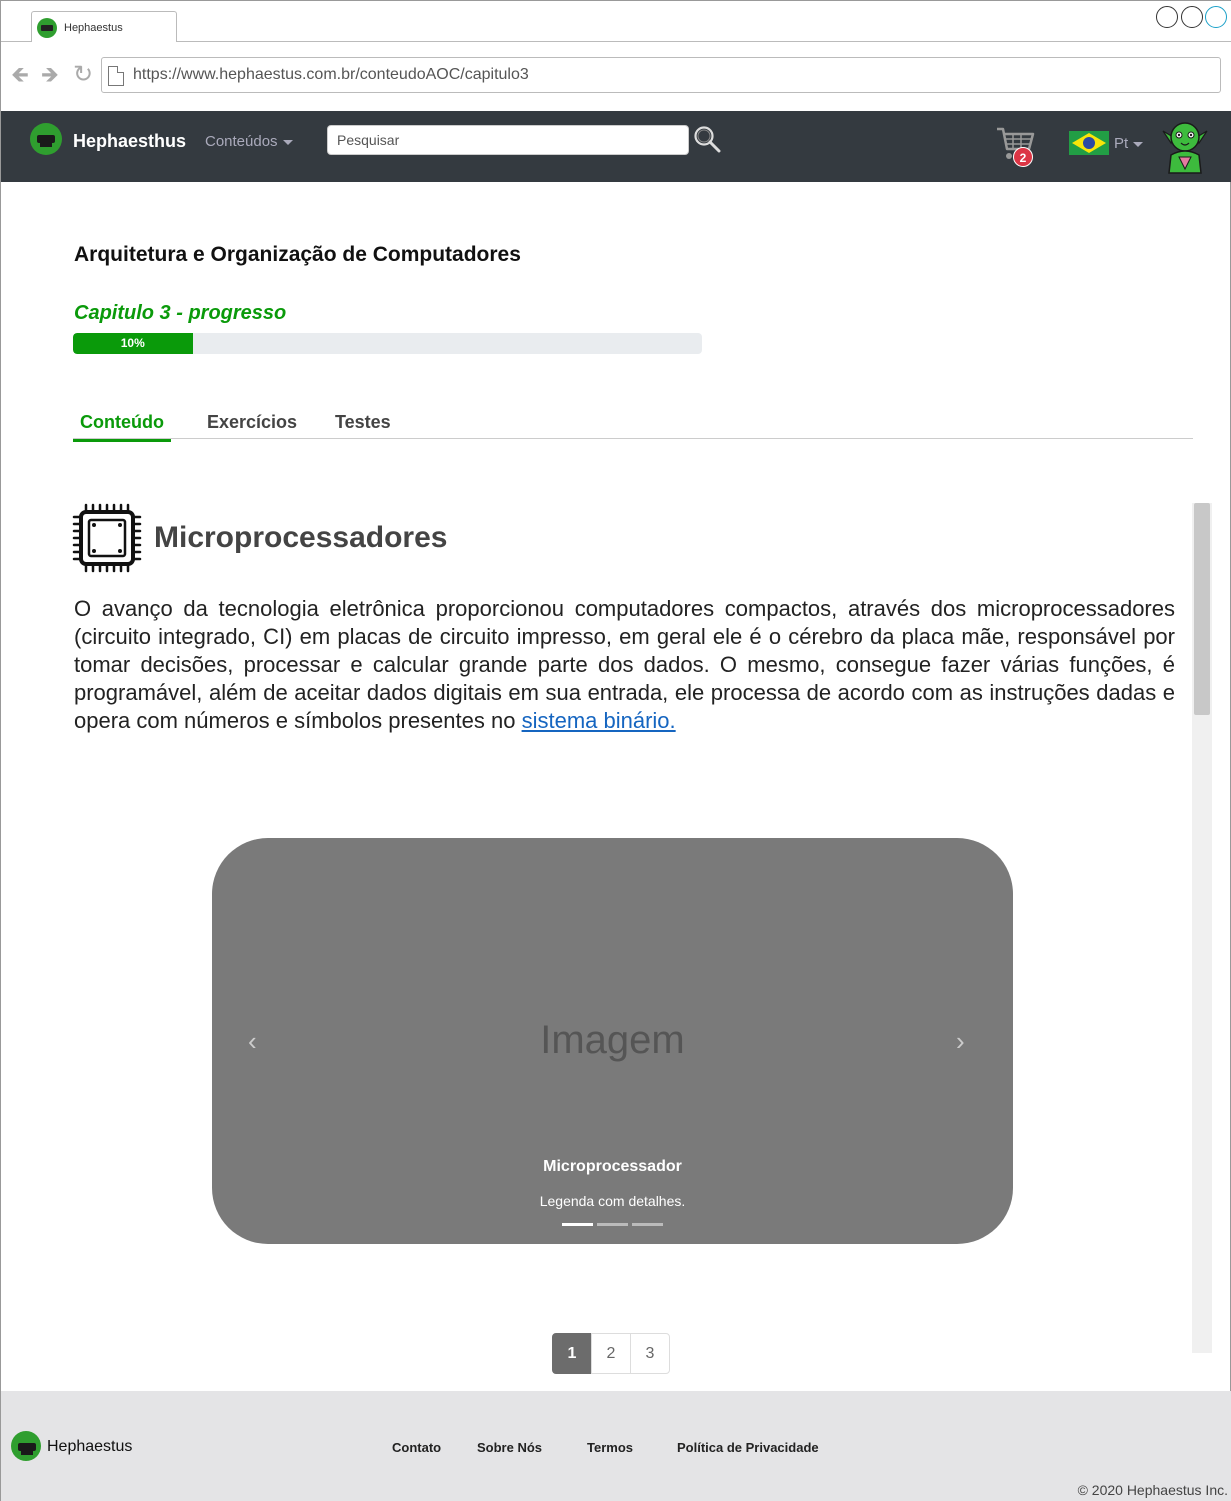 This screenshot has width=1231, height=1501. What do you see at coordinates (1216, 17) in the screenshot?
I see `window-close-button` at bounding box center [1216, 17].